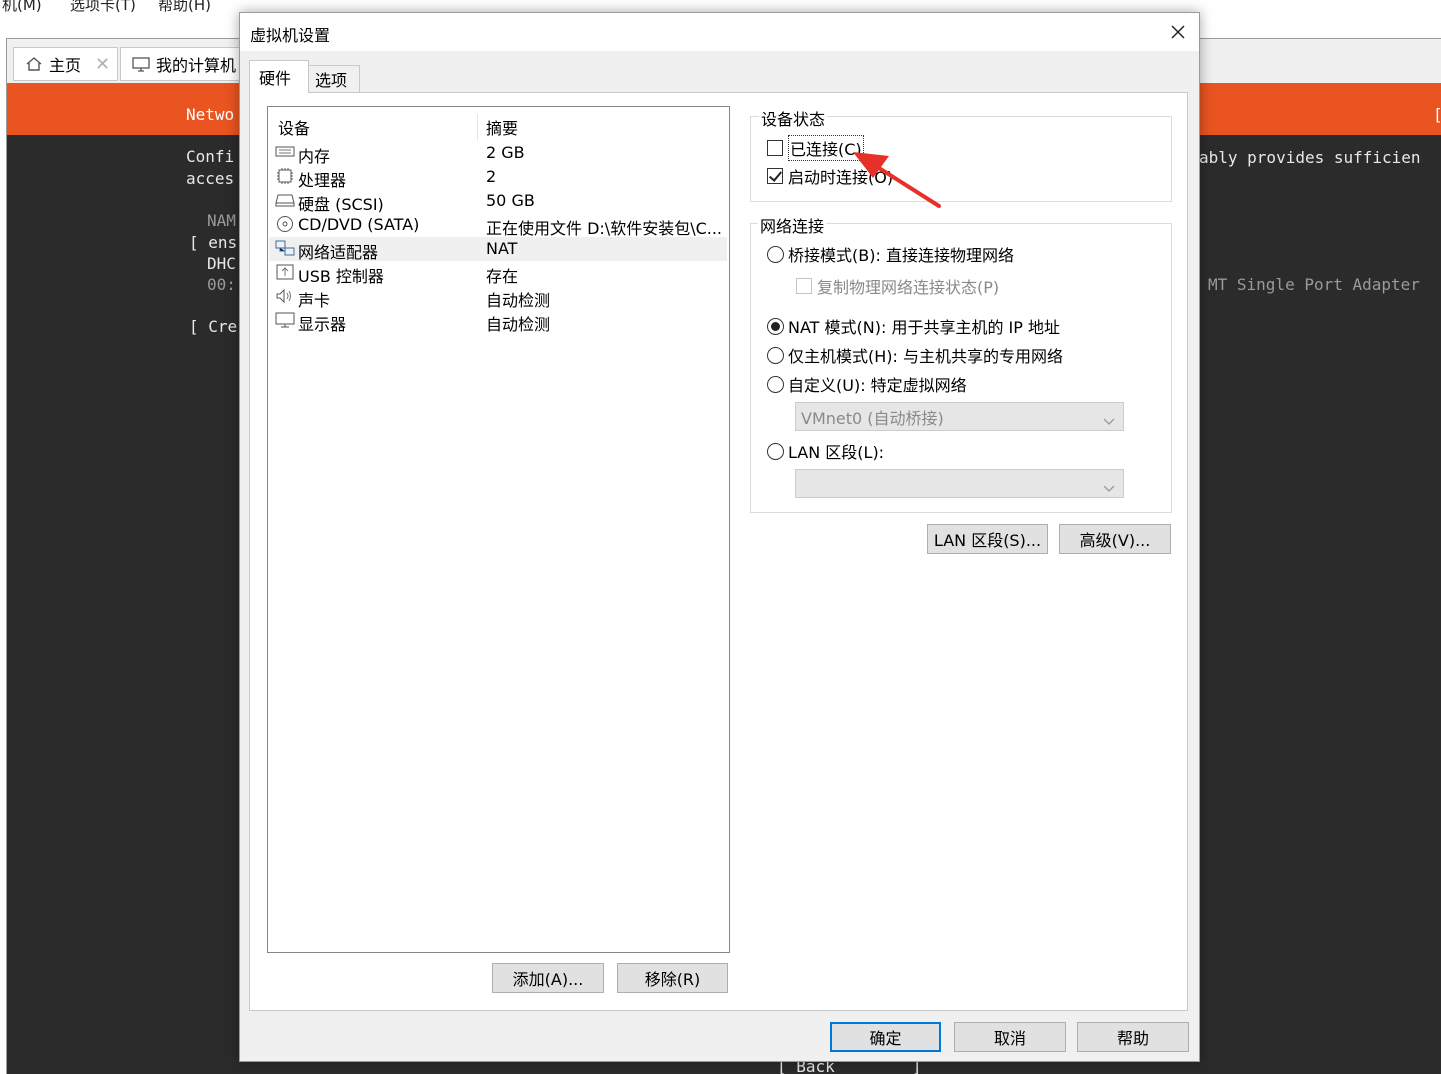  I want to click on nat-mode-radio-circle, so click(775, 326).